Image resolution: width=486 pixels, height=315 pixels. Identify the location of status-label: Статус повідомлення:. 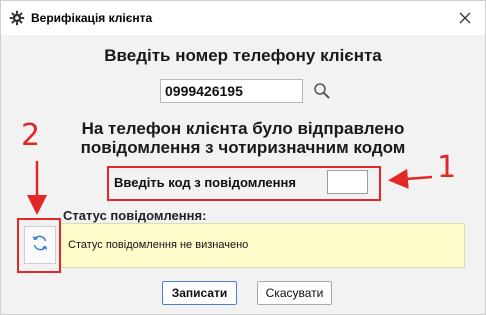
(135, 215).